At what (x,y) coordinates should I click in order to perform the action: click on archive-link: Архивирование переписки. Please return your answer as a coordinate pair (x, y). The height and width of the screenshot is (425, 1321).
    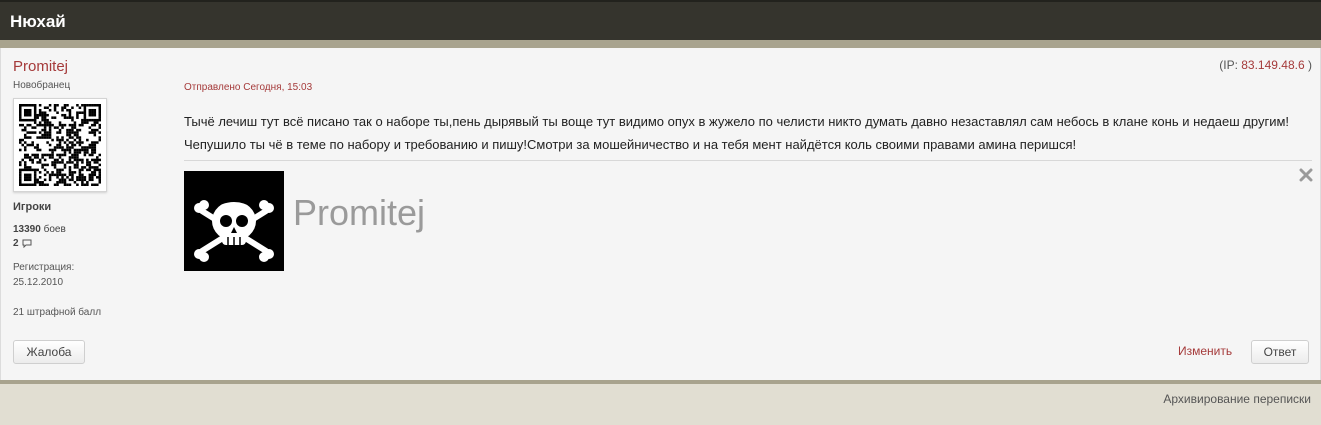
    Looking at the image, I should click on (1237, 399).